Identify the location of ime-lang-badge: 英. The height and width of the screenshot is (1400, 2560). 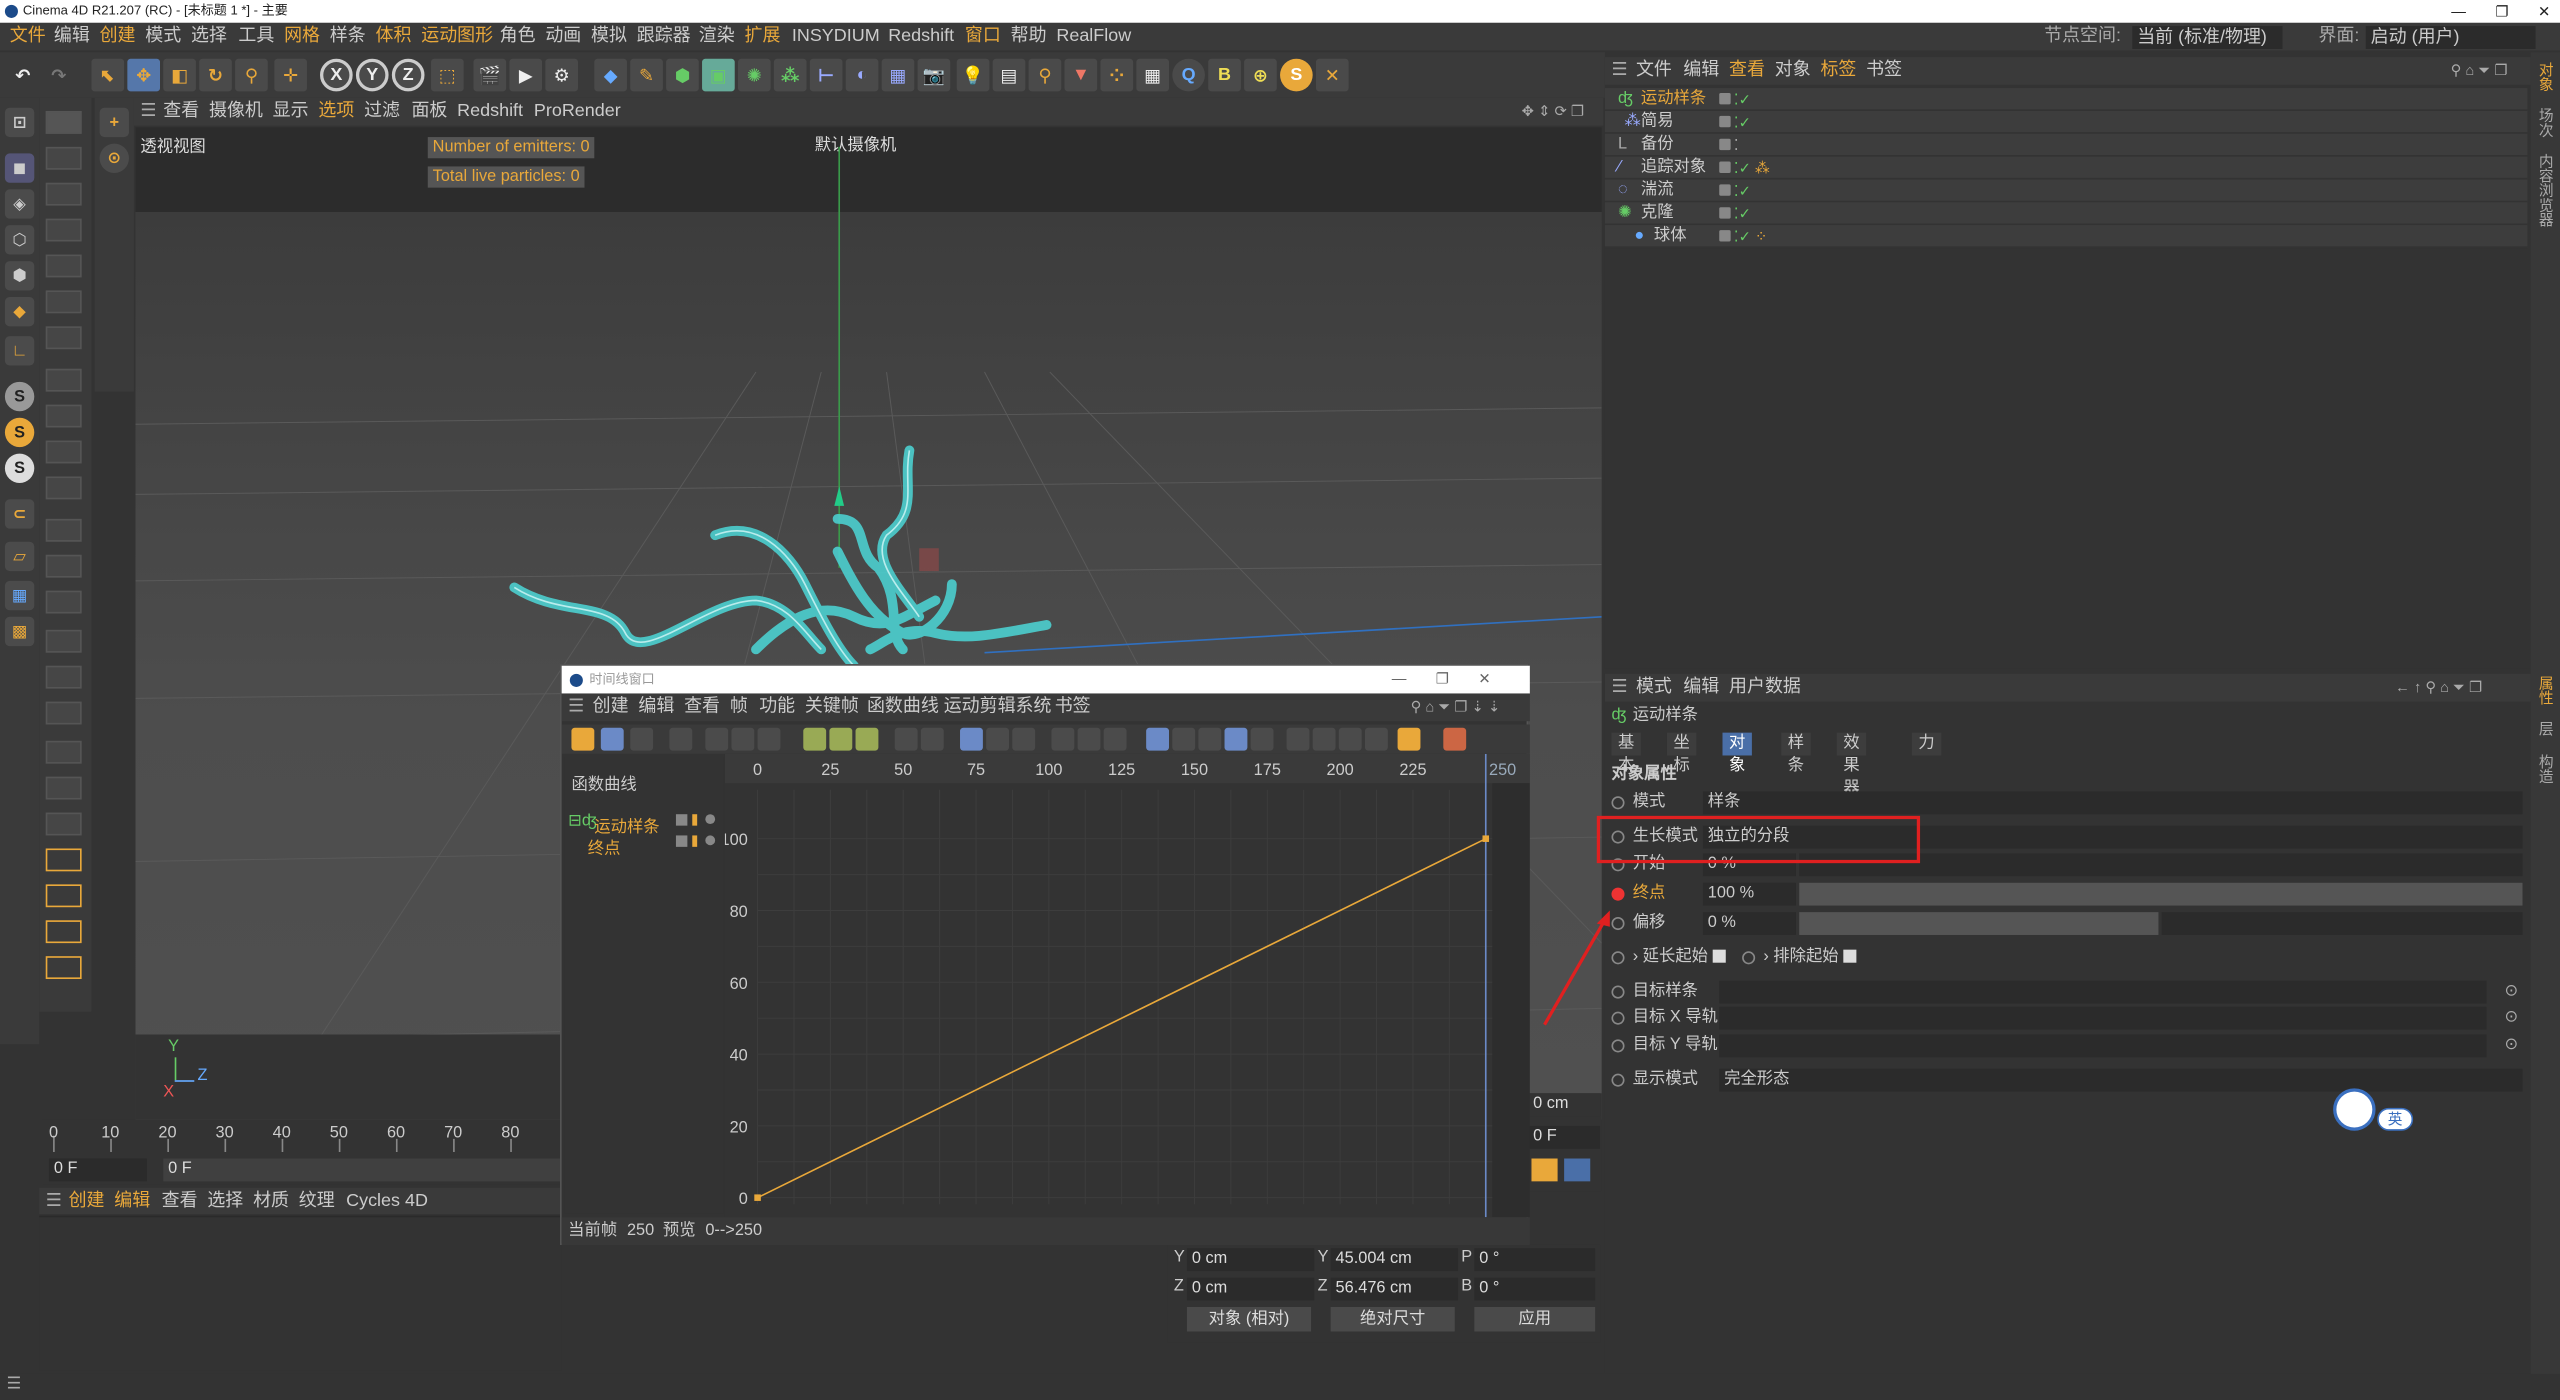
(2395, 1119).